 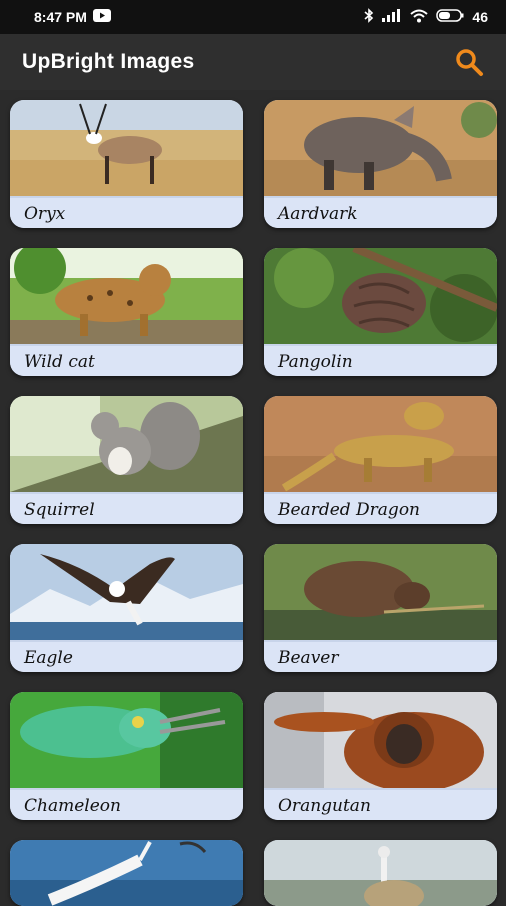 I want to click on app-bar: UpBright Images, so click(x=253, y=62).